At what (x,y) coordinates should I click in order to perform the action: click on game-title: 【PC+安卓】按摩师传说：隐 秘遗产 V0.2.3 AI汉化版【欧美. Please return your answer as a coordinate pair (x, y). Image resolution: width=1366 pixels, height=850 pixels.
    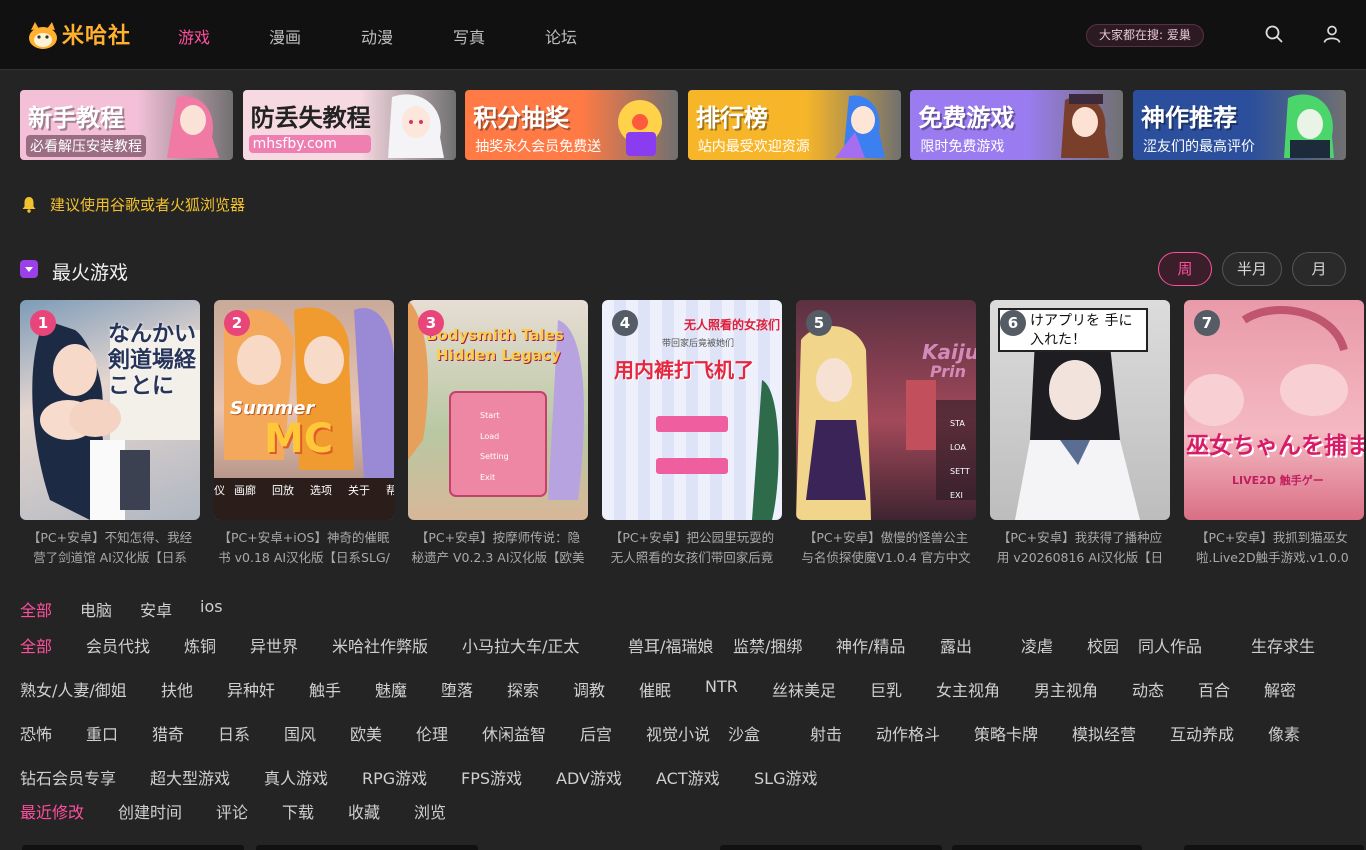
    Looking at the image, I should click on (498, 549).